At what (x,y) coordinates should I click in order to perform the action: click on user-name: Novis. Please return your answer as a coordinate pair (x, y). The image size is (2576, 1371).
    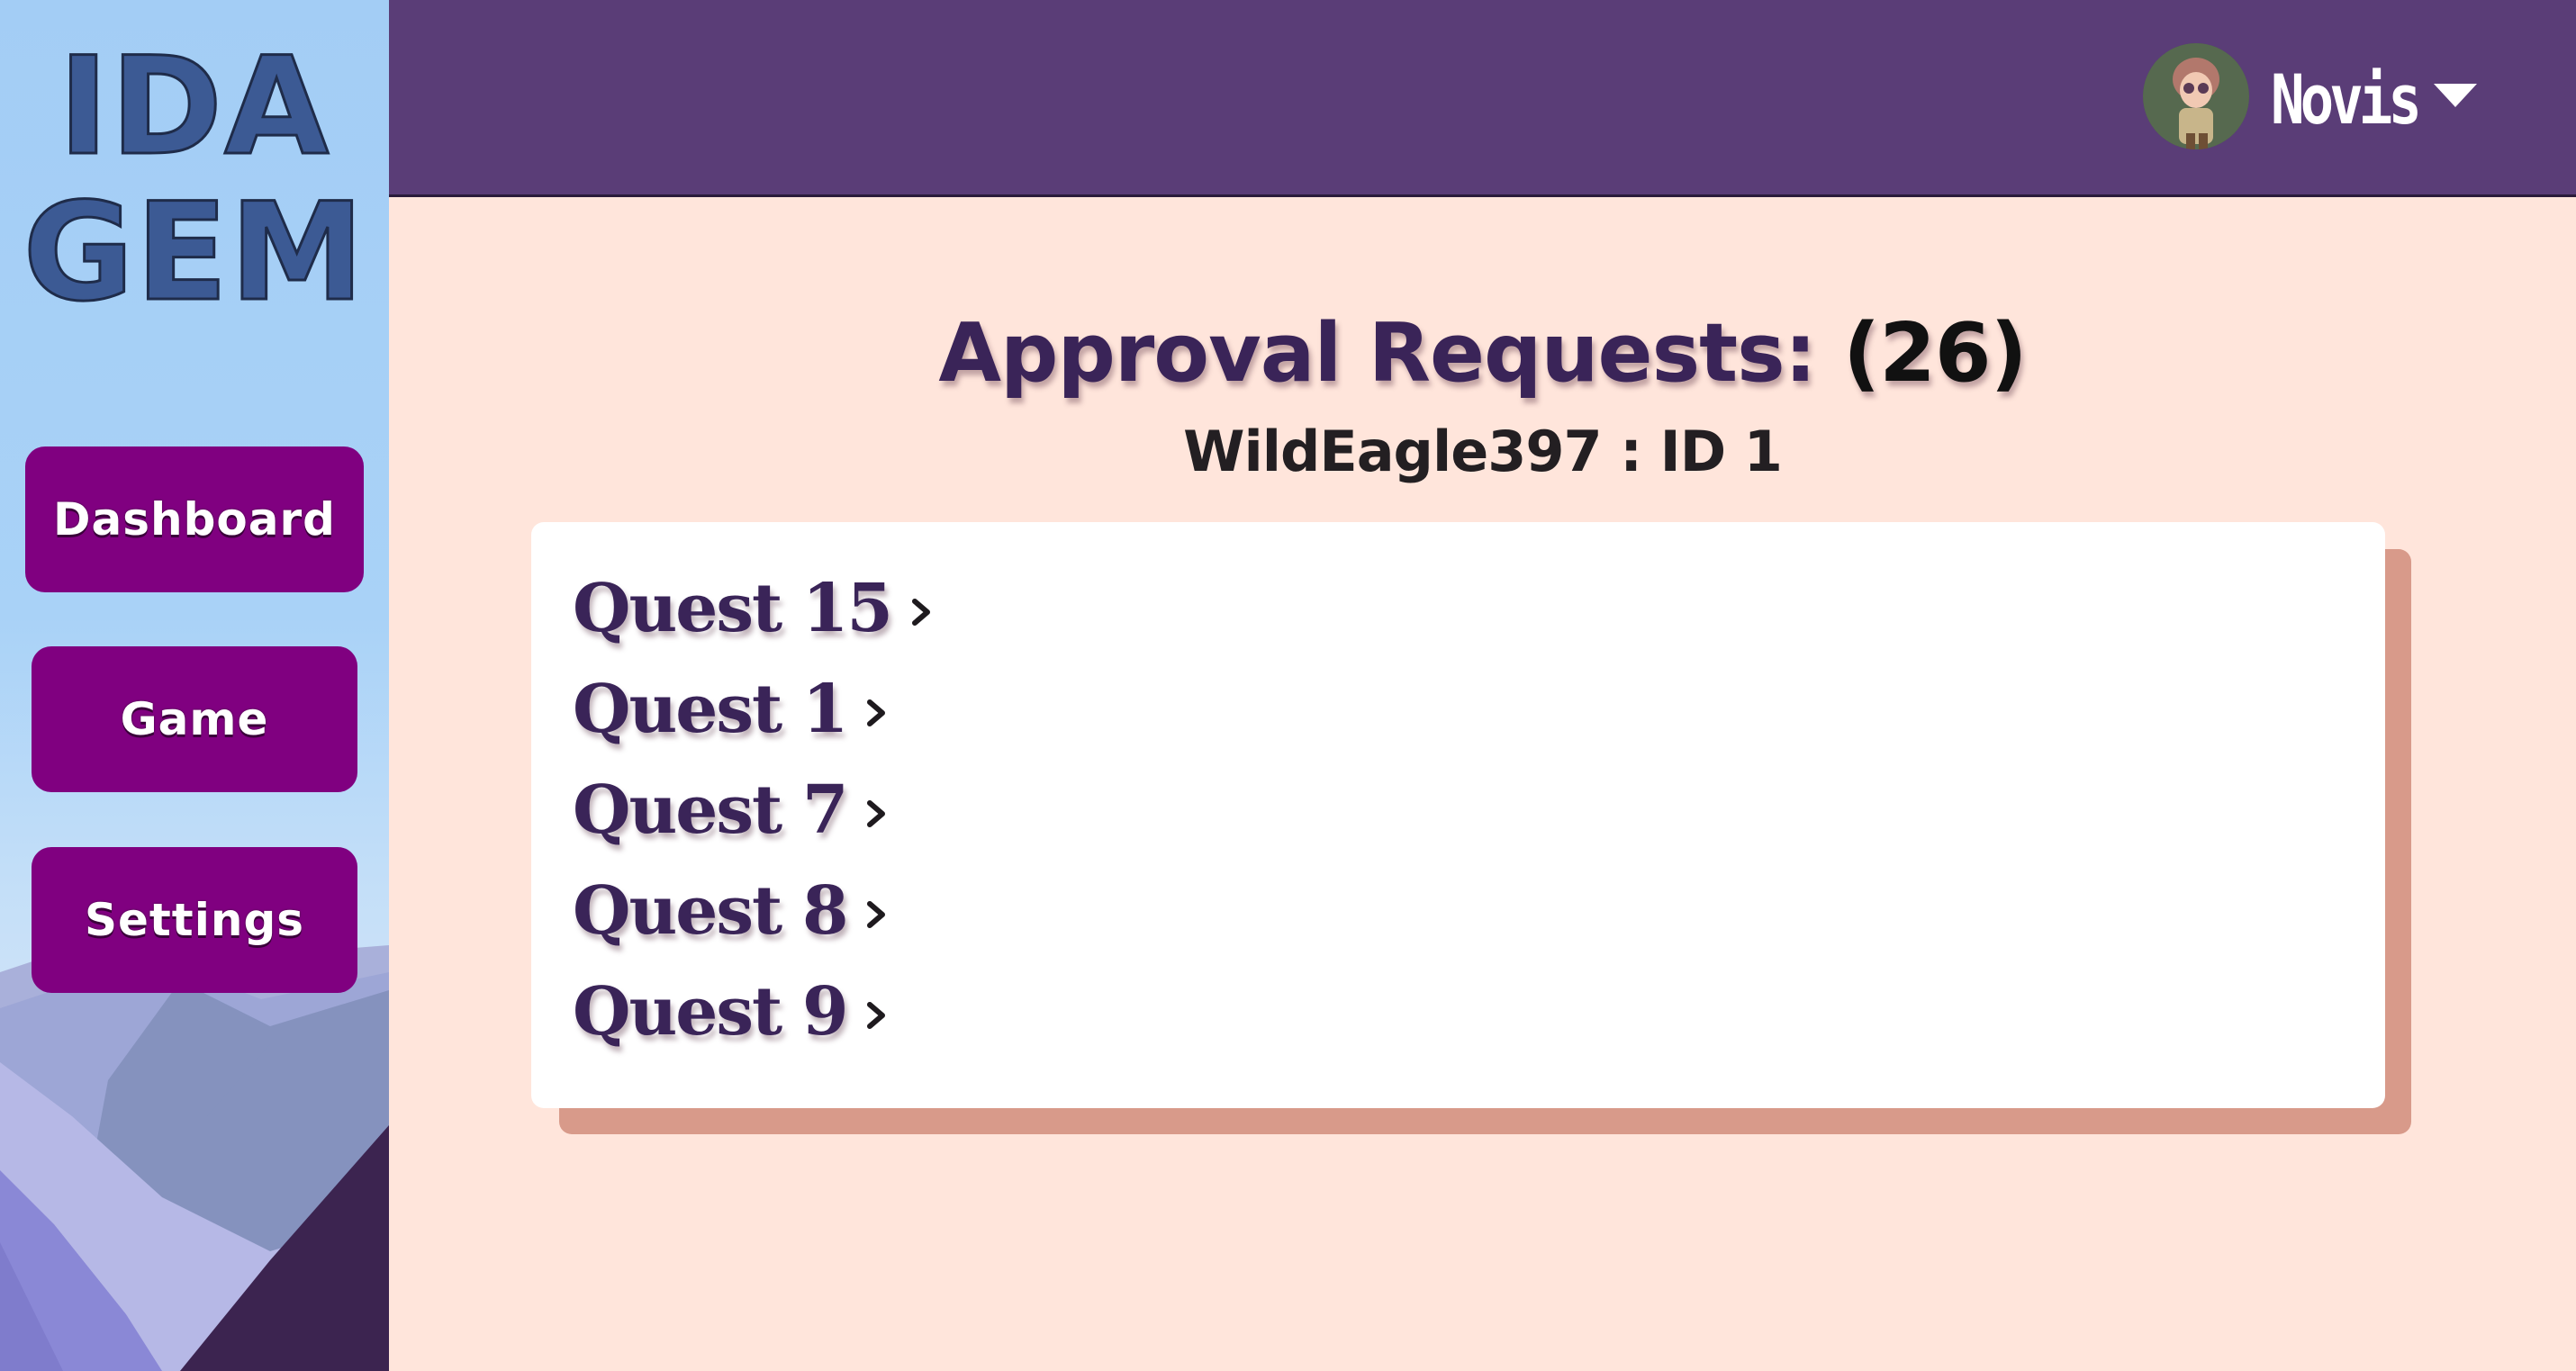
    Looking at the image, I should click on (2346, 99).